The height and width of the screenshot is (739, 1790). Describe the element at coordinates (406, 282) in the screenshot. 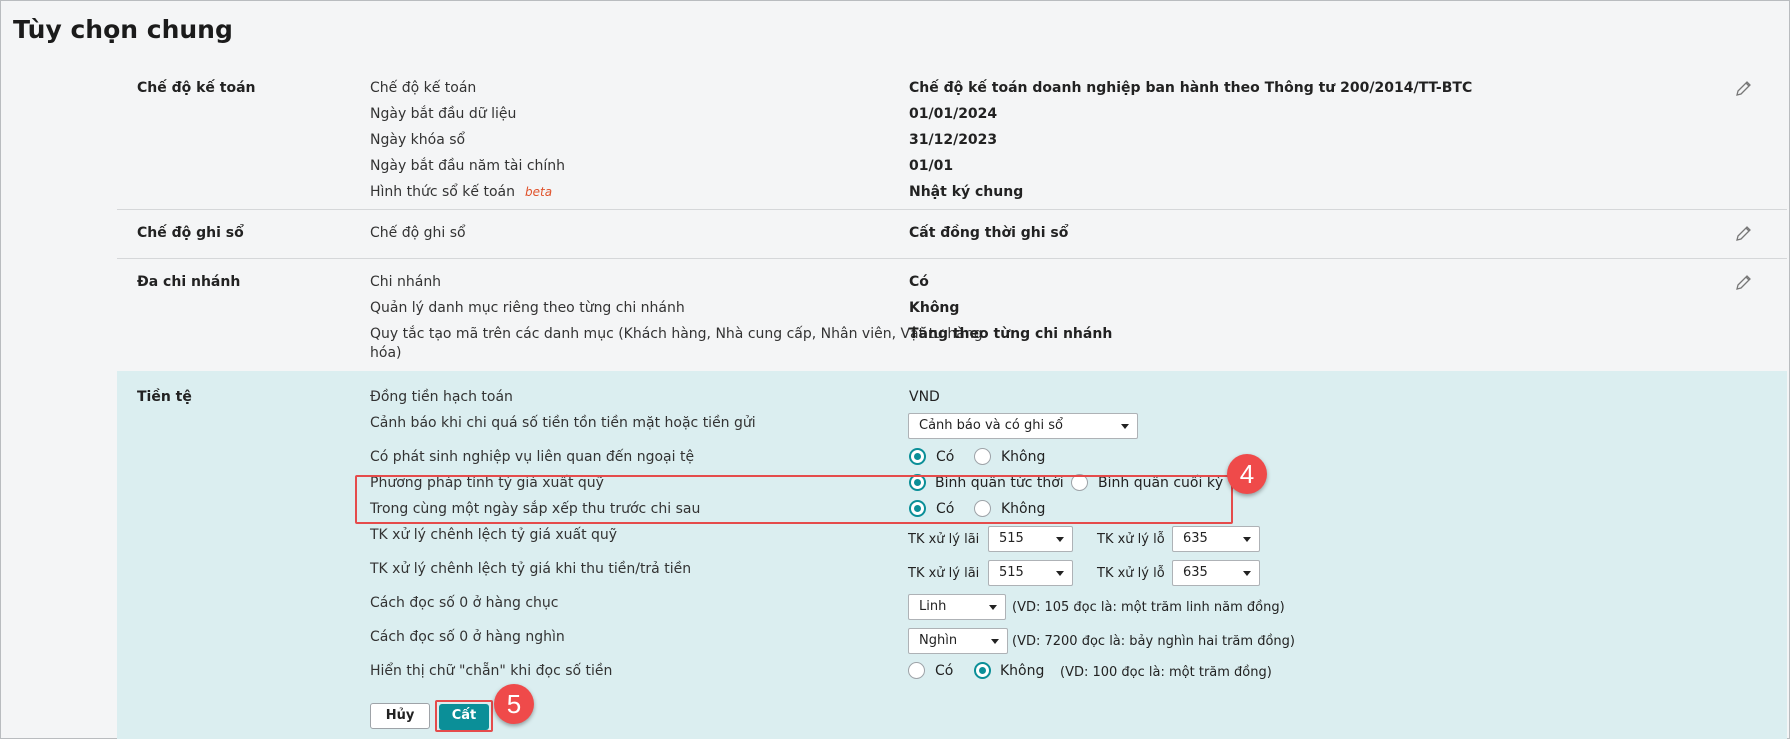

I see `label-branch: Chi nhánh` at that location.